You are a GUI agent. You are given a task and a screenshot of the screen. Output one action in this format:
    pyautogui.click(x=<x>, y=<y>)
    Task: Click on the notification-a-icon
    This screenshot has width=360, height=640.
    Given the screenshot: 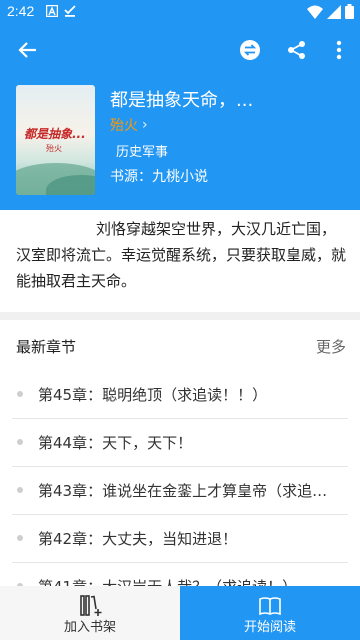 What is the action you would take?
    pyautogui.click(x=52, y=11)
    